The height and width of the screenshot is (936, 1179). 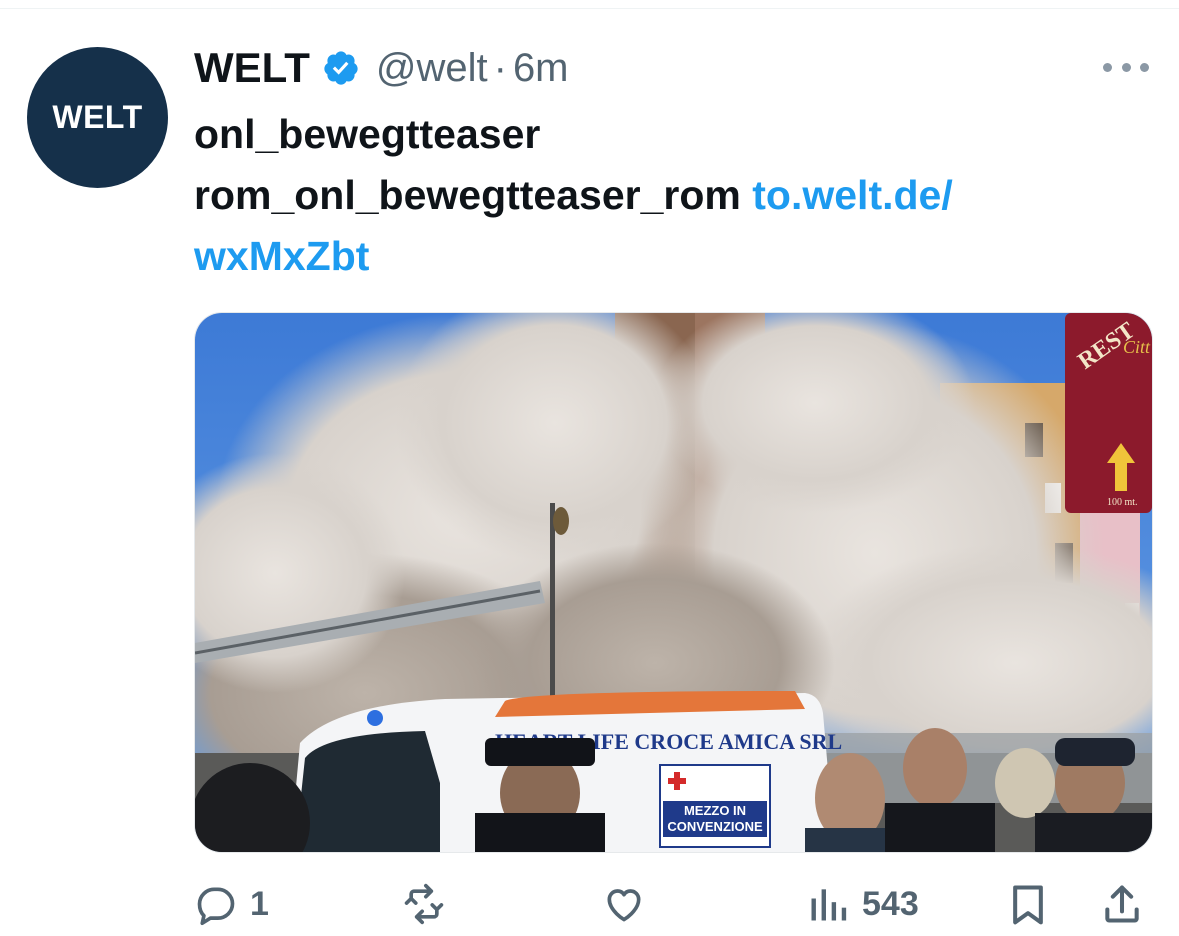 I want to click on bookmark-button, so click(x=1028, y=904).